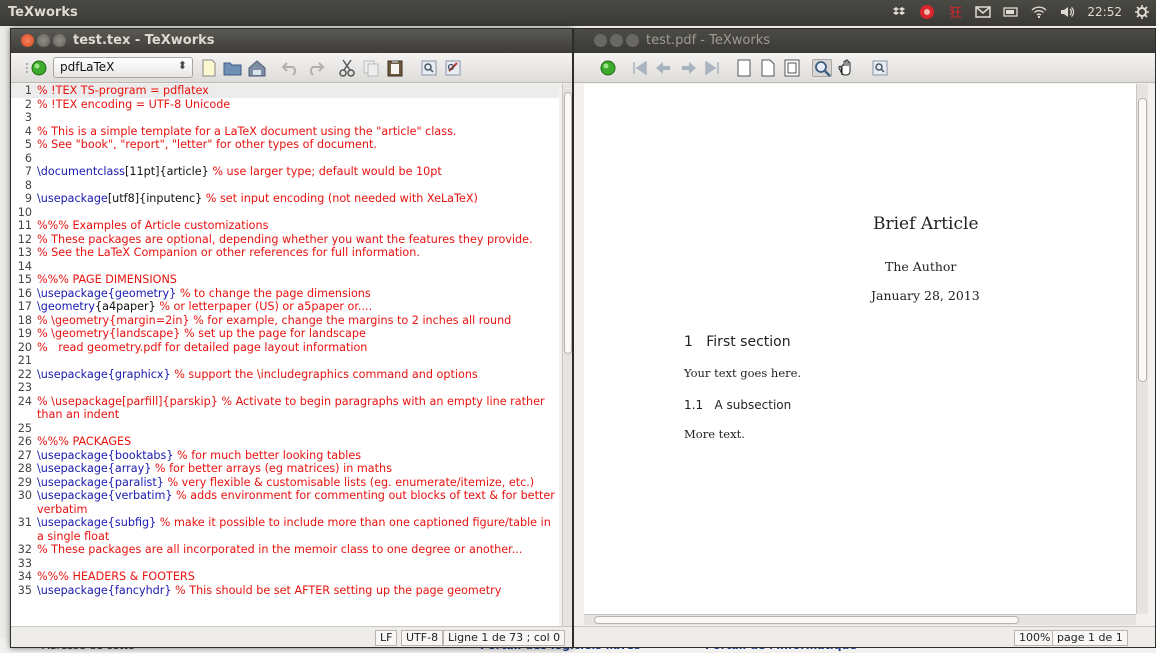  I want to click on undo-icon, so click(291, 68).